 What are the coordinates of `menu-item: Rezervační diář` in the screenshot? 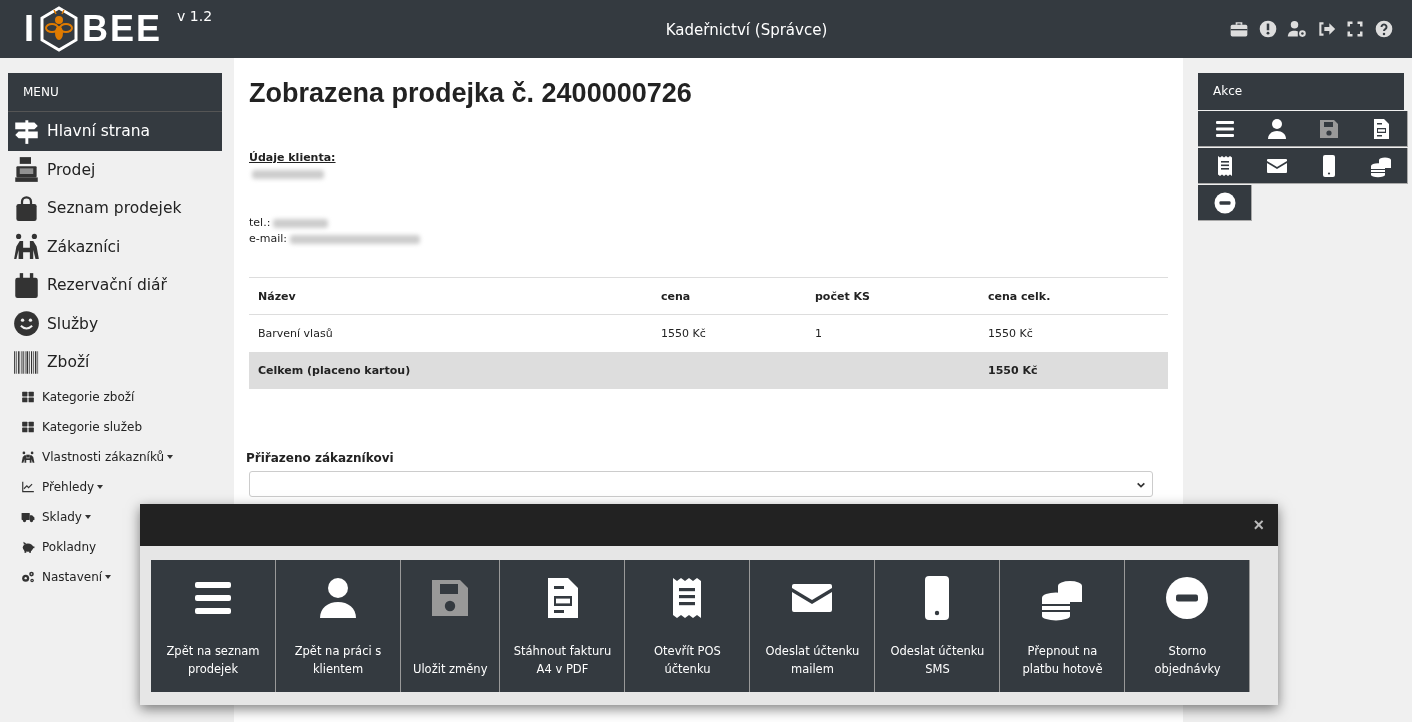 It's located at (115, 285).